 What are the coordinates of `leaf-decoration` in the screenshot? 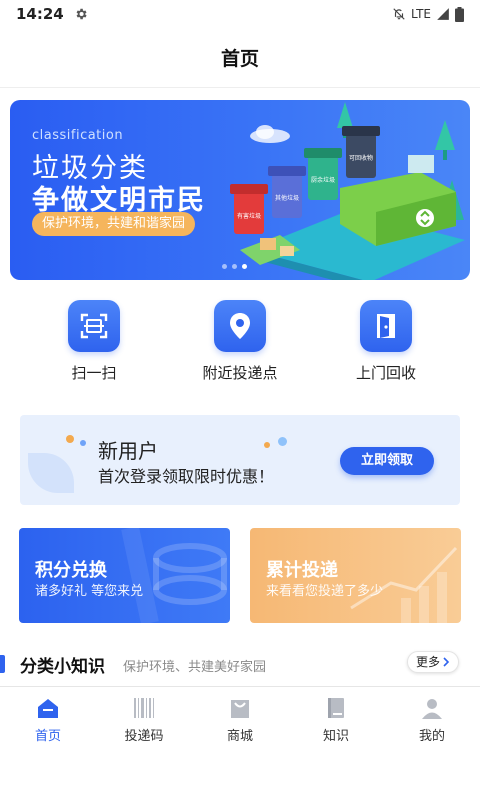 It's located at (51, 473).